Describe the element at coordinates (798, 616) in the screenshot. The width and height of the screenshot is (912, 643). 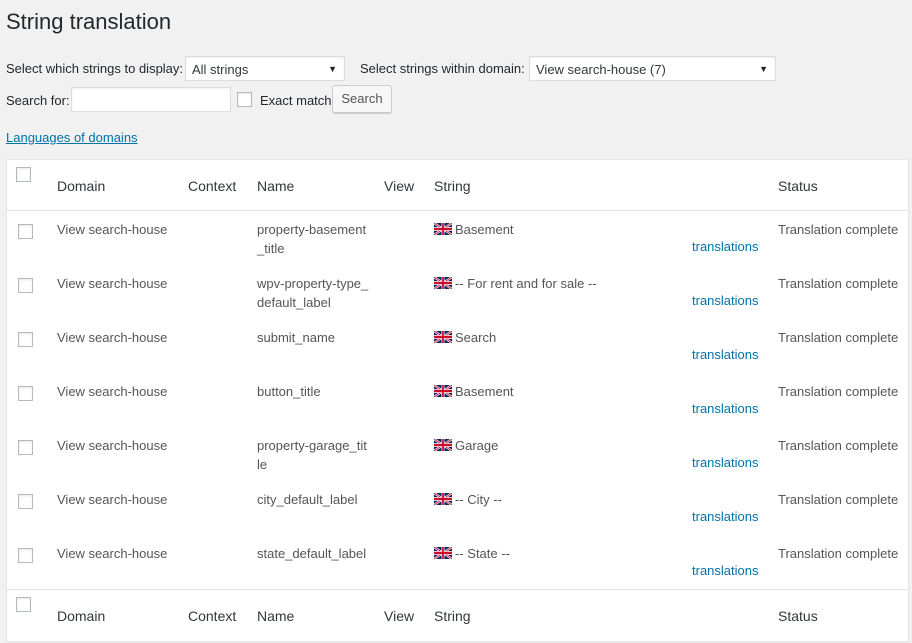
I see `footer-header-status: Status` at that location.